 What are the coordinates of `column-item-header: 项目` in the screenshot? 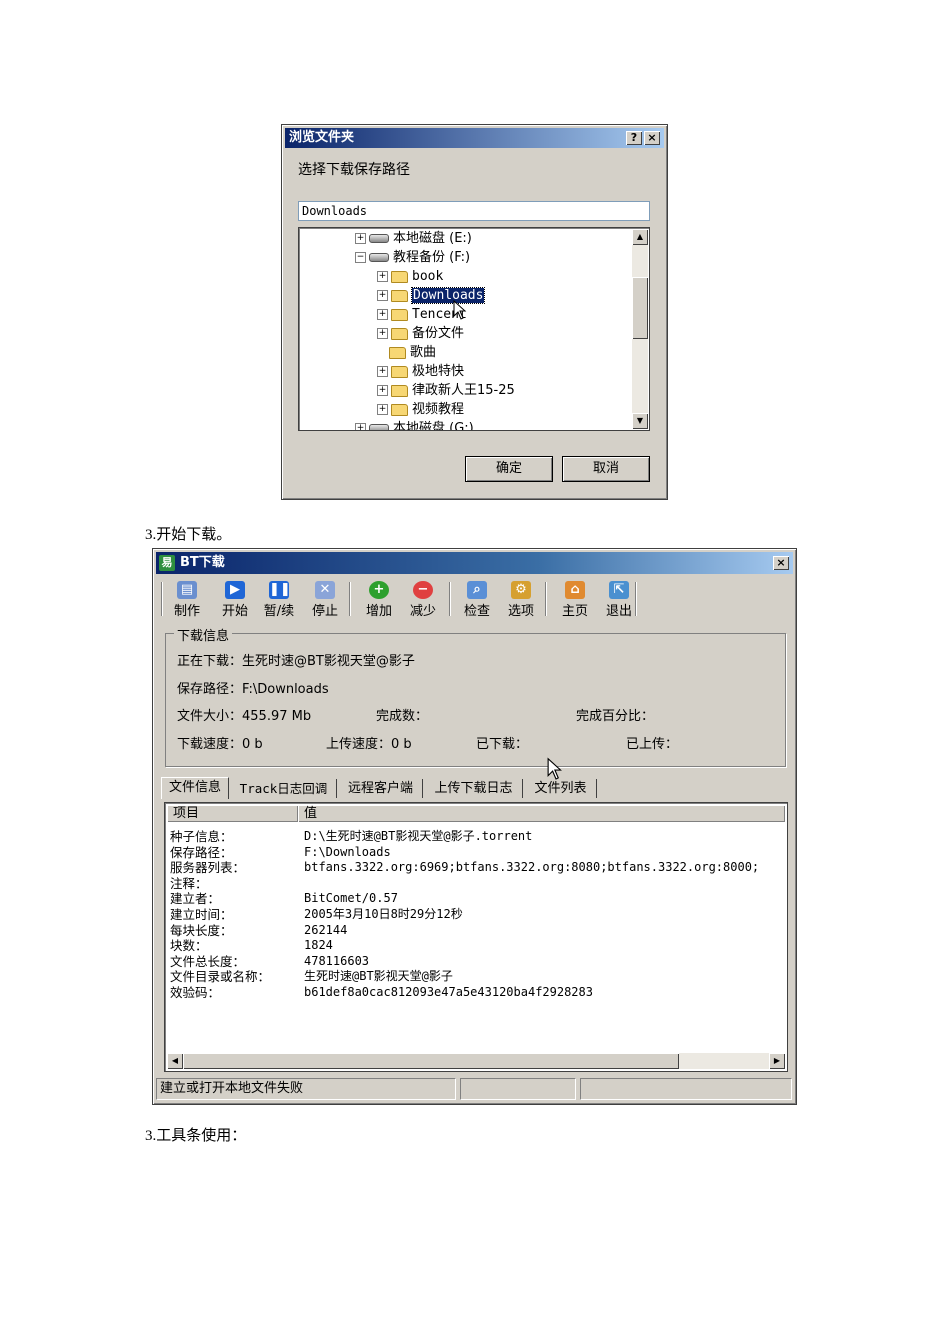 It's located at (232, 813).